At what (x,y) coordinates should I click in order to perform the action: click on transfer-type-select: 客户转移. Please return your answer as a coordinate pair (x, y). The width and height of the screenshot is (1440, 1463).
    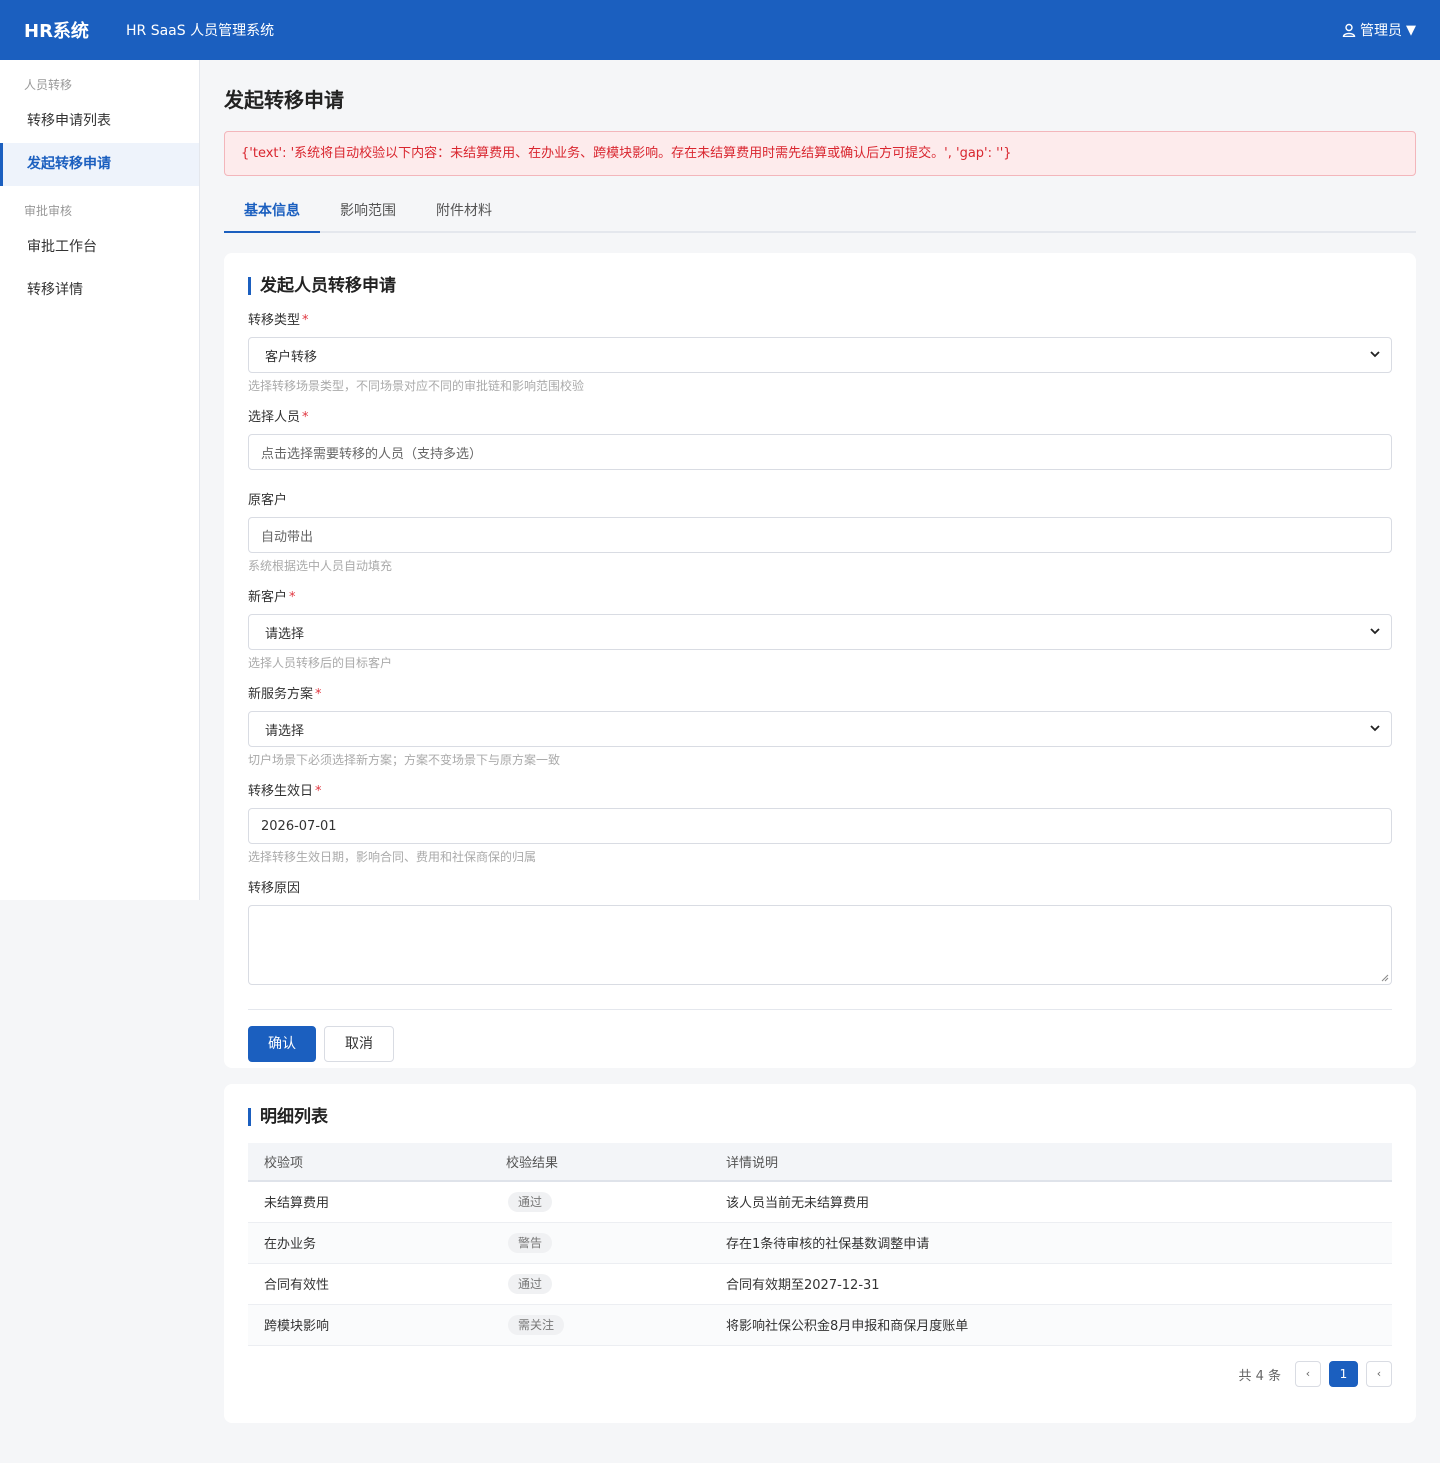
    Looking at the image, I should click on (820, 355).